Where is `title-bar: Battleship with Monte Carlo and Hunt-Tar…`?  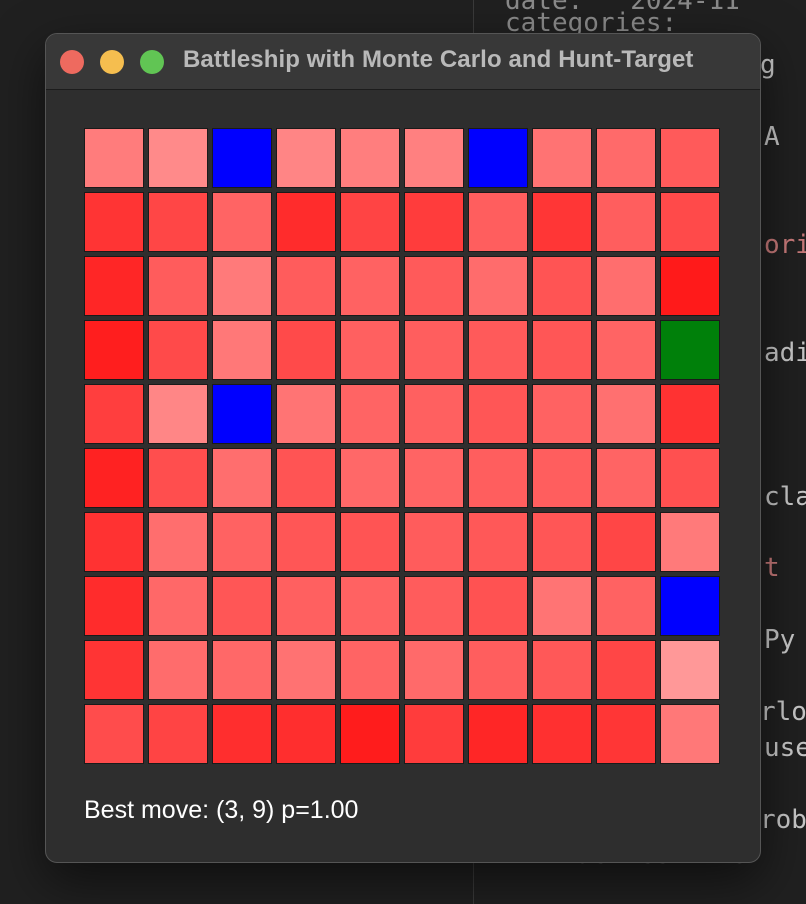
title-bar: Battleship with Monte Carlo and Hunt-Tar… is located at coordinates (403, 62).